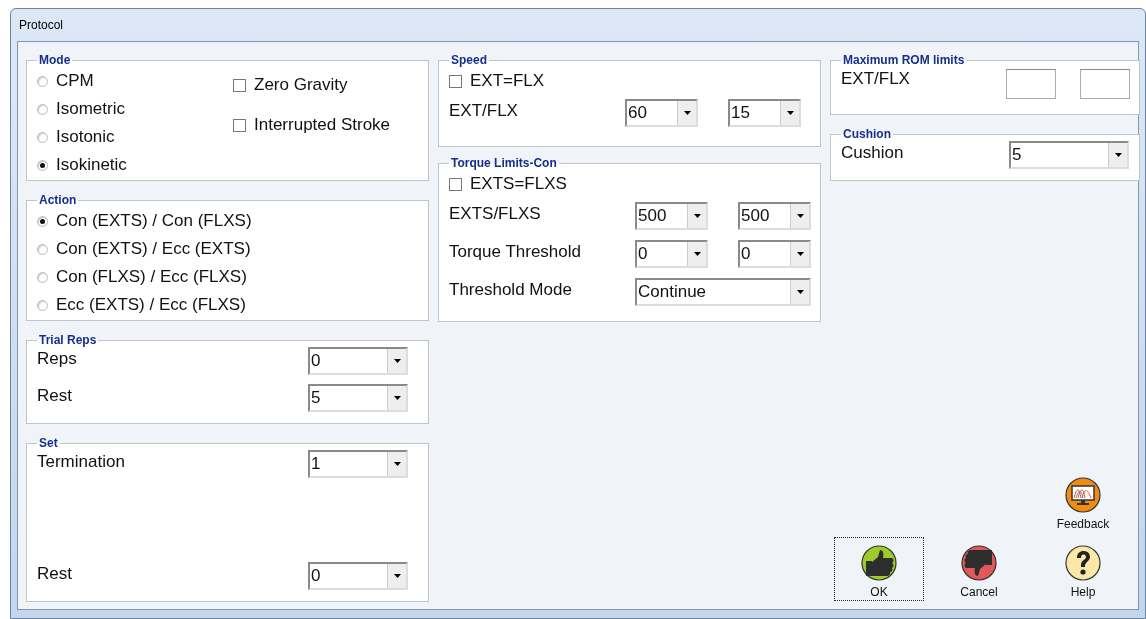 The width and height of the screenshot is (1146, 619). What do you see at coordinates (81, 461) in the screenshot?
I see `field-label: Termination` at bounding box center [81, 461].